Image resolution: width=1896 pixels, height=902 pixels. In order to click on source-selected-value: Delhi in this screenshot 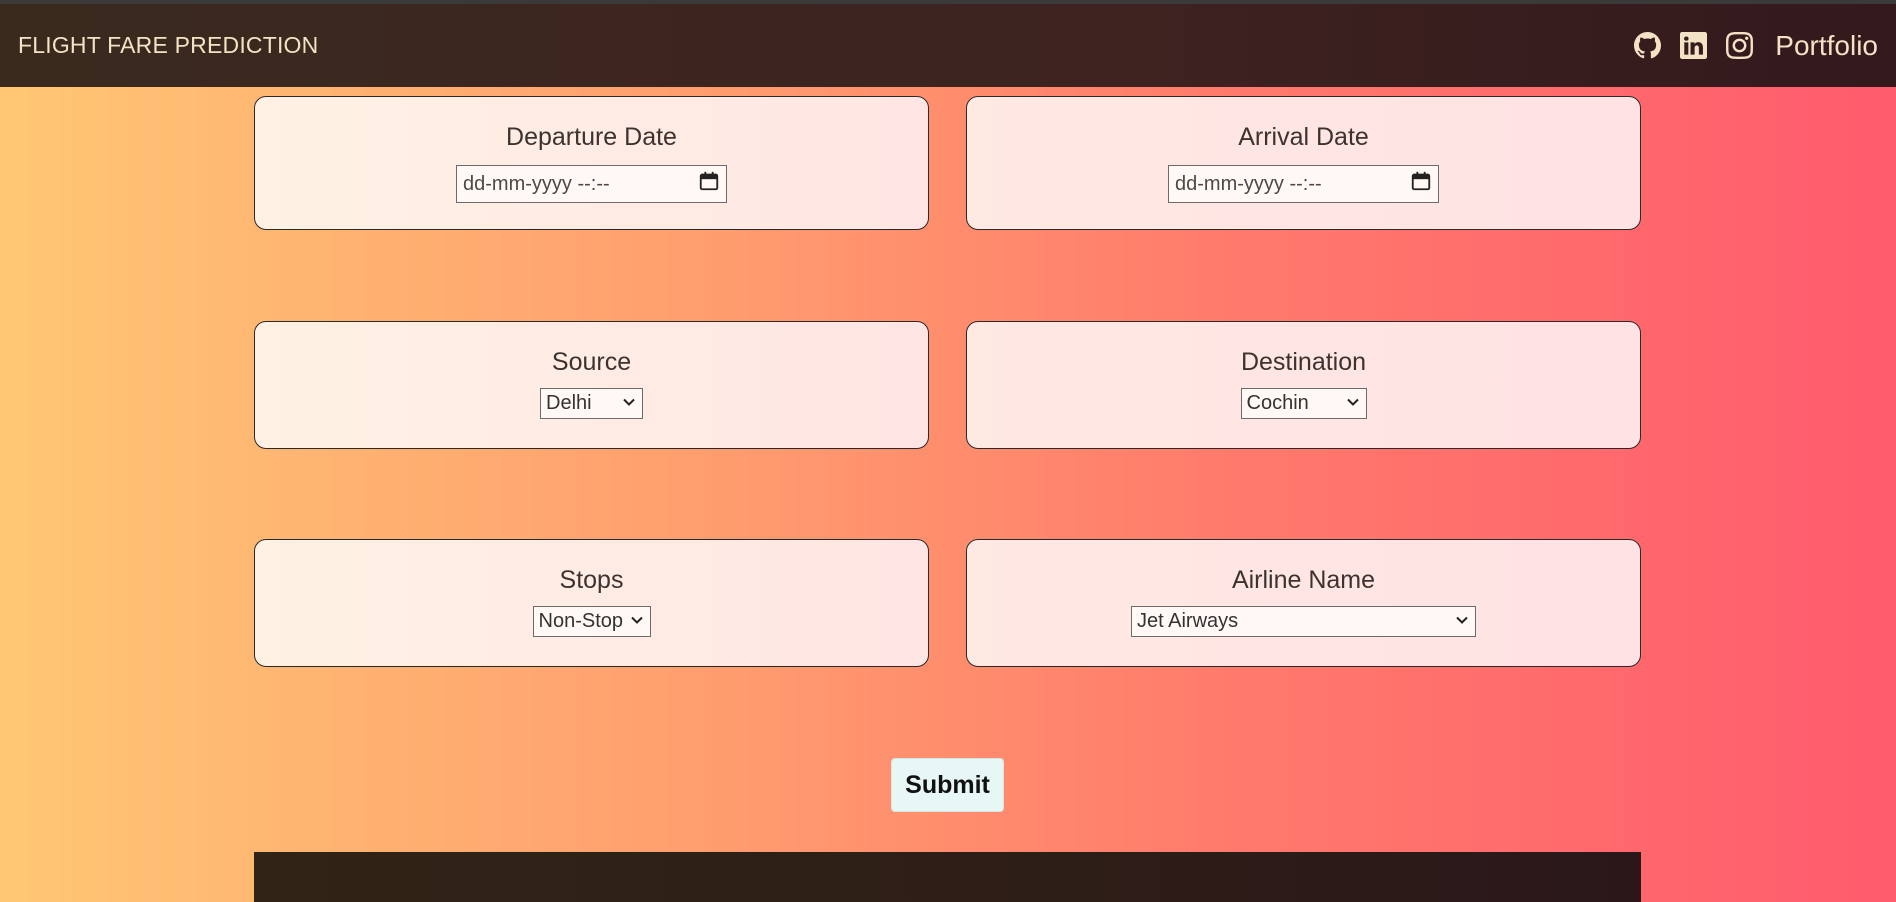, I will do `click(569, 403)`.